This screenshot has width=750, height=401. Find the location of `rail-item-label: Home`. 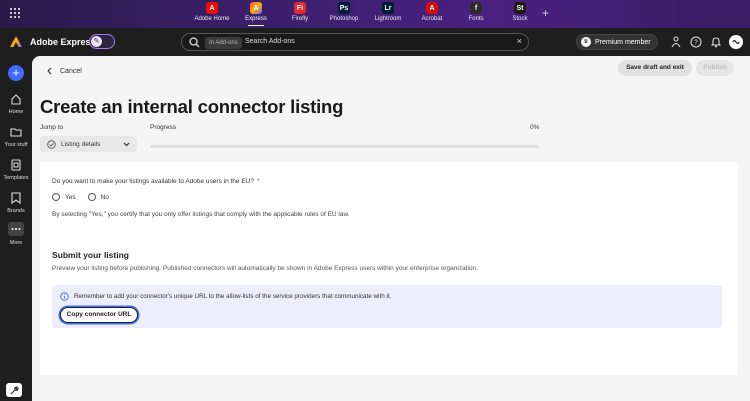

rail-item-label: Home is located at coordinates (16, 112).